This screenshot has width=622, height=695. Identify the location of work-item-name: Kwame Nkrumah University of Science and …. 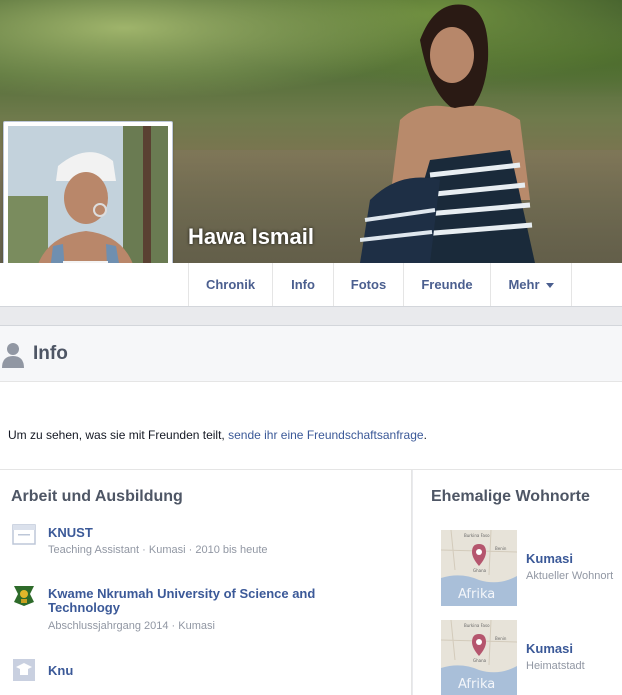
(198, 601).